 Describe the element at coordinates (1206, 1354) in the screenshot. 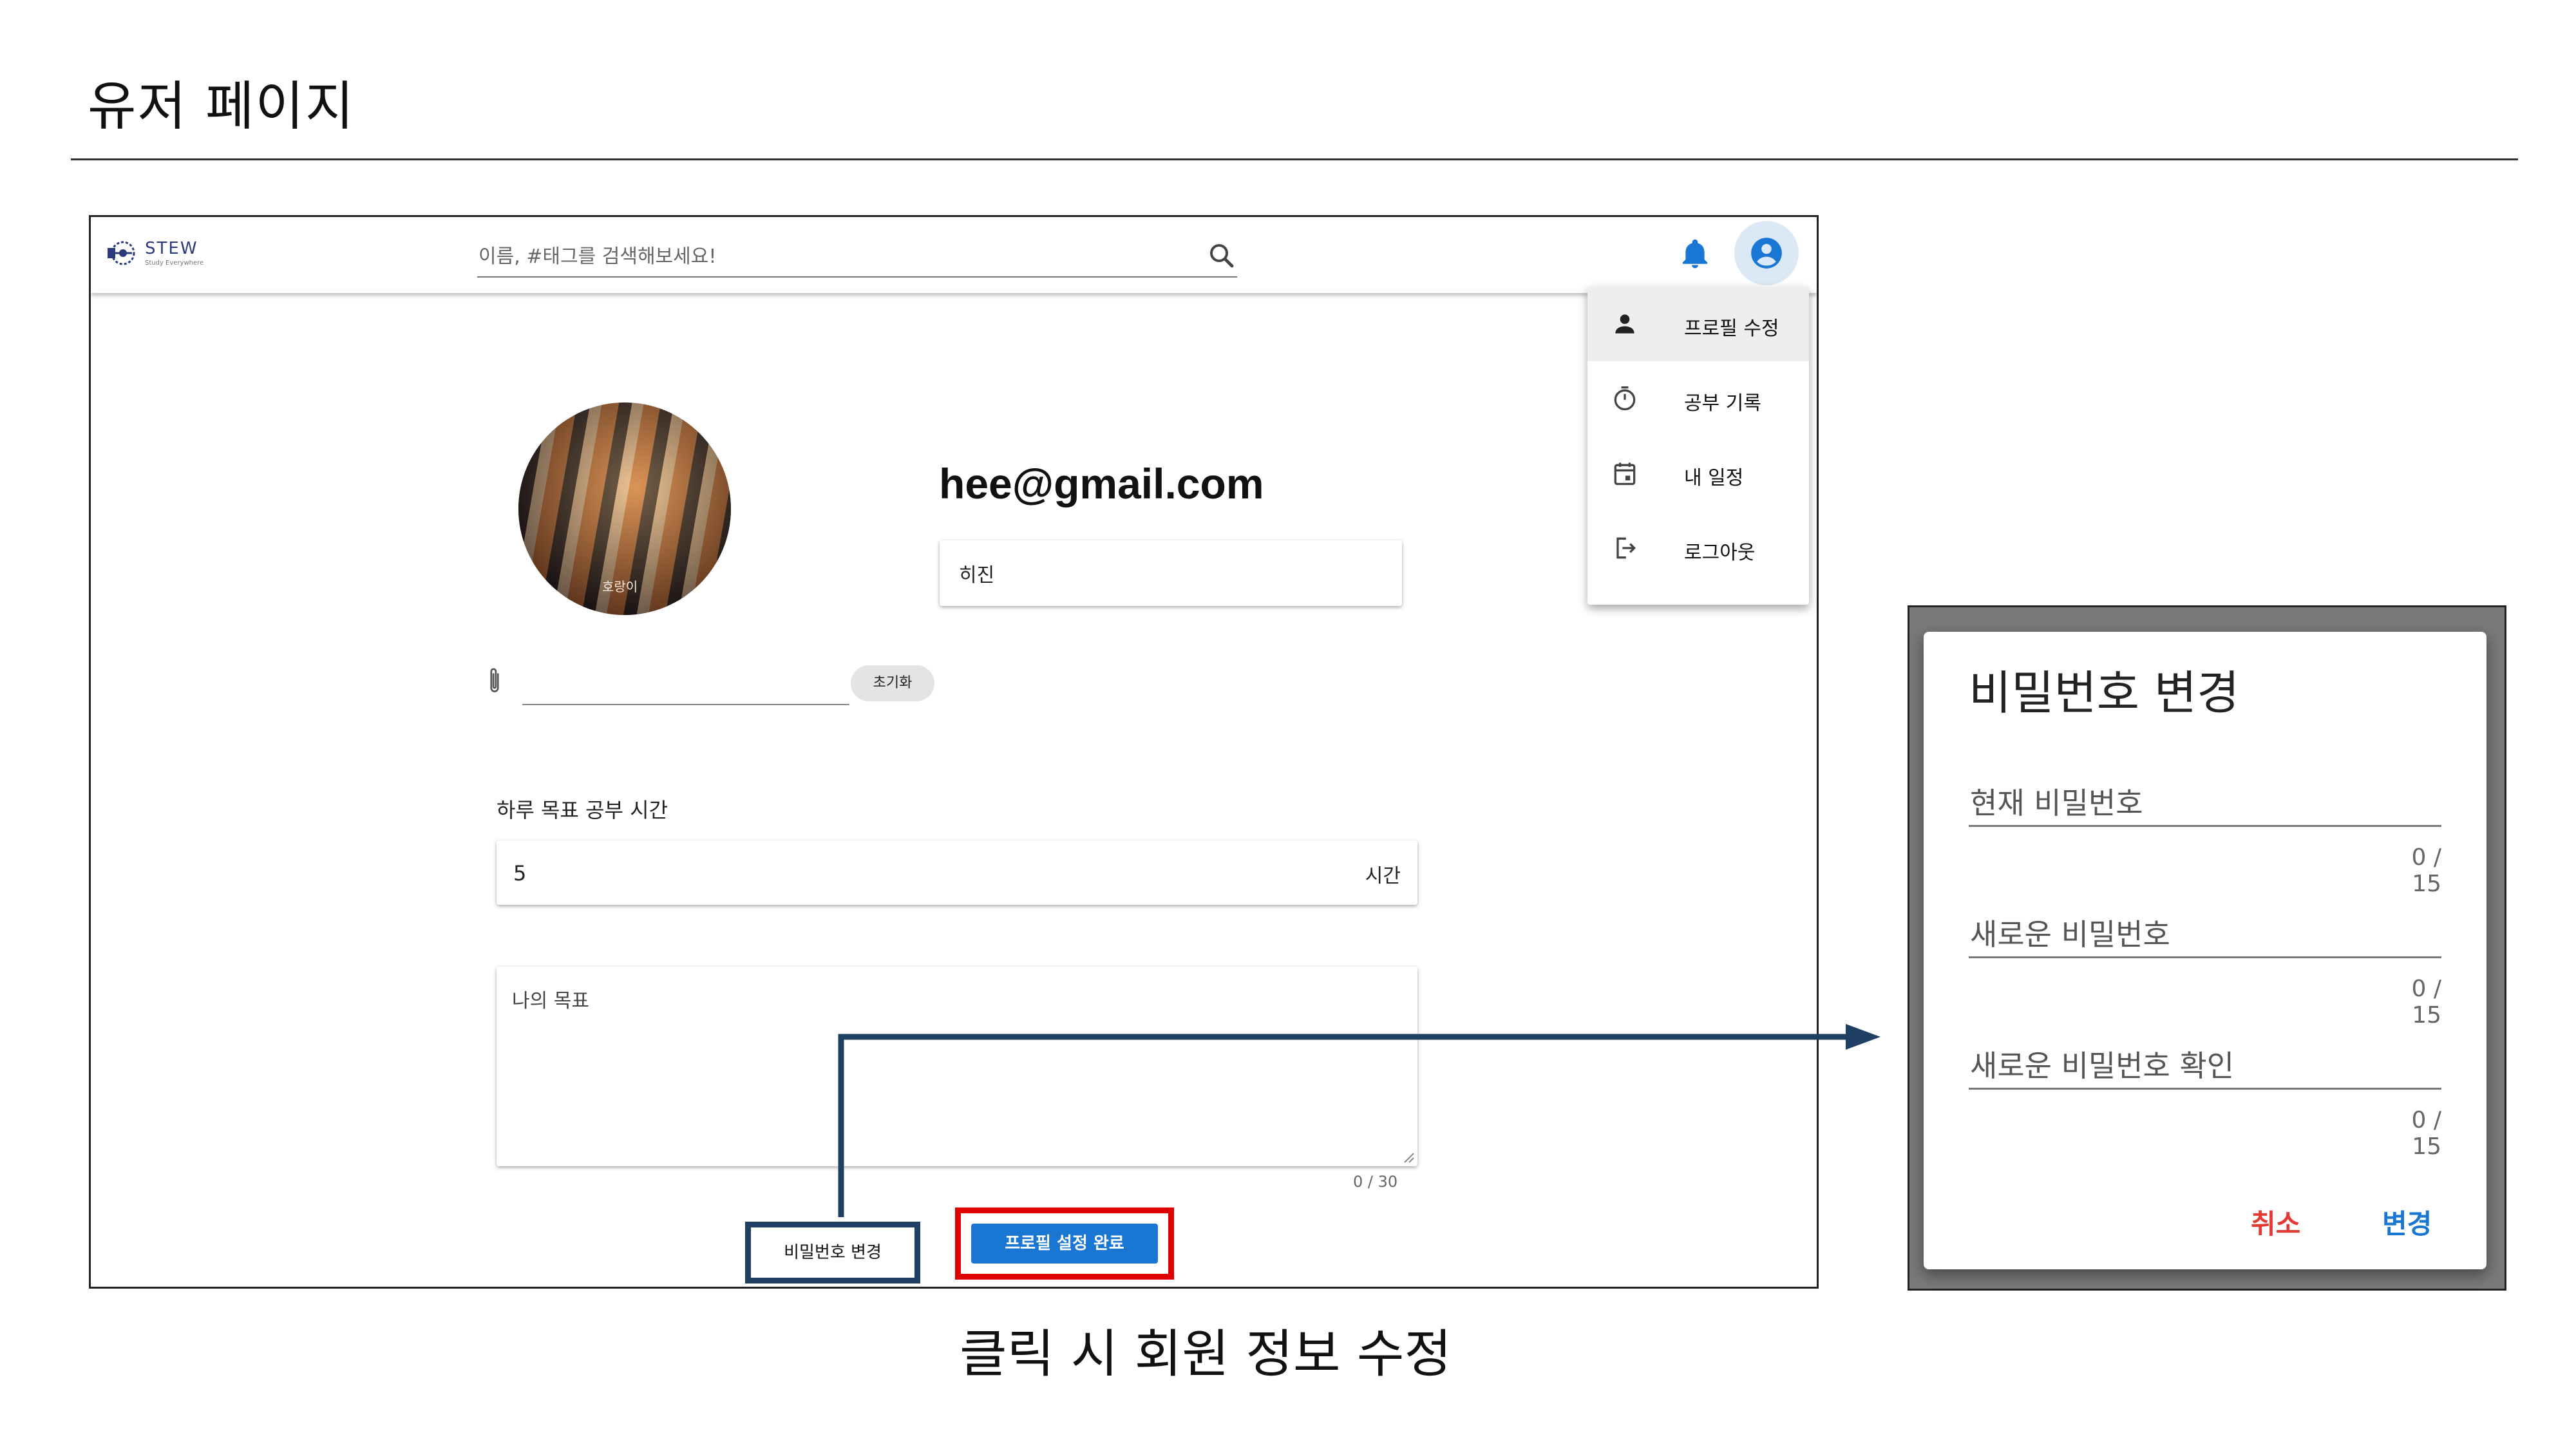

I see `slide-caption: 클릭 시 회원 정보 수정` at that location.